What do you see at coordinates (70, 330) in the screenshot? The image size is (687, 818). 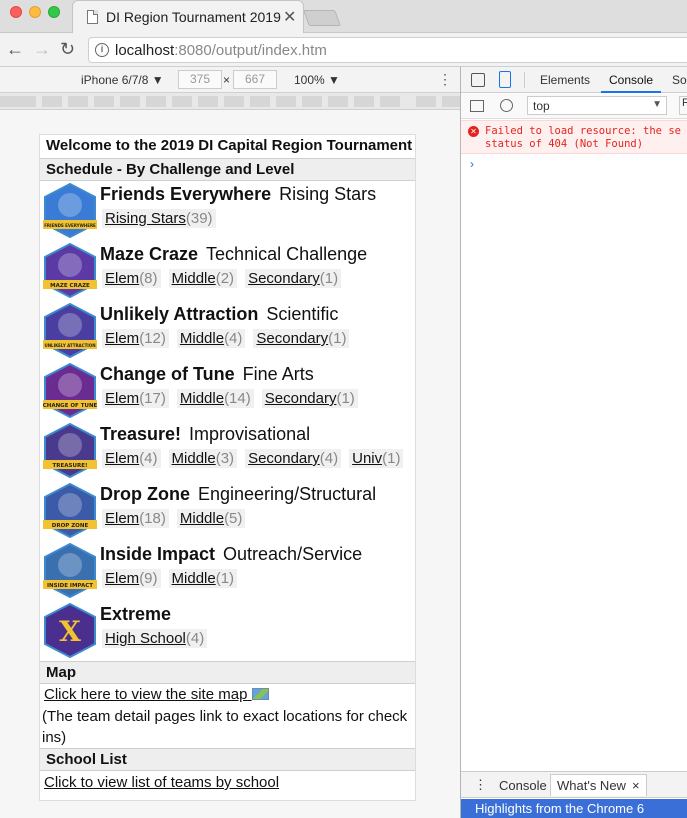 I see `challenge-badge-icon: UNLIKELY ATTRACTION` at bounding box center [70, 330].